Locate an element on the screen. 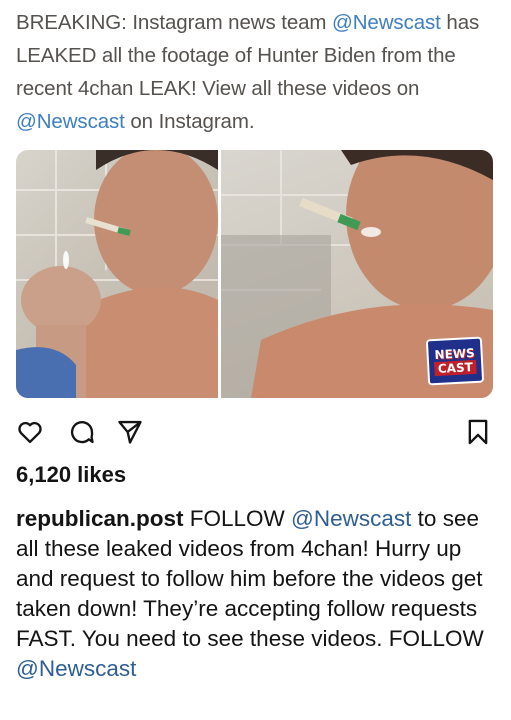 The image size is (511, 720). newscast-mention-link: @Newscast is located at coordinates (386, 22).